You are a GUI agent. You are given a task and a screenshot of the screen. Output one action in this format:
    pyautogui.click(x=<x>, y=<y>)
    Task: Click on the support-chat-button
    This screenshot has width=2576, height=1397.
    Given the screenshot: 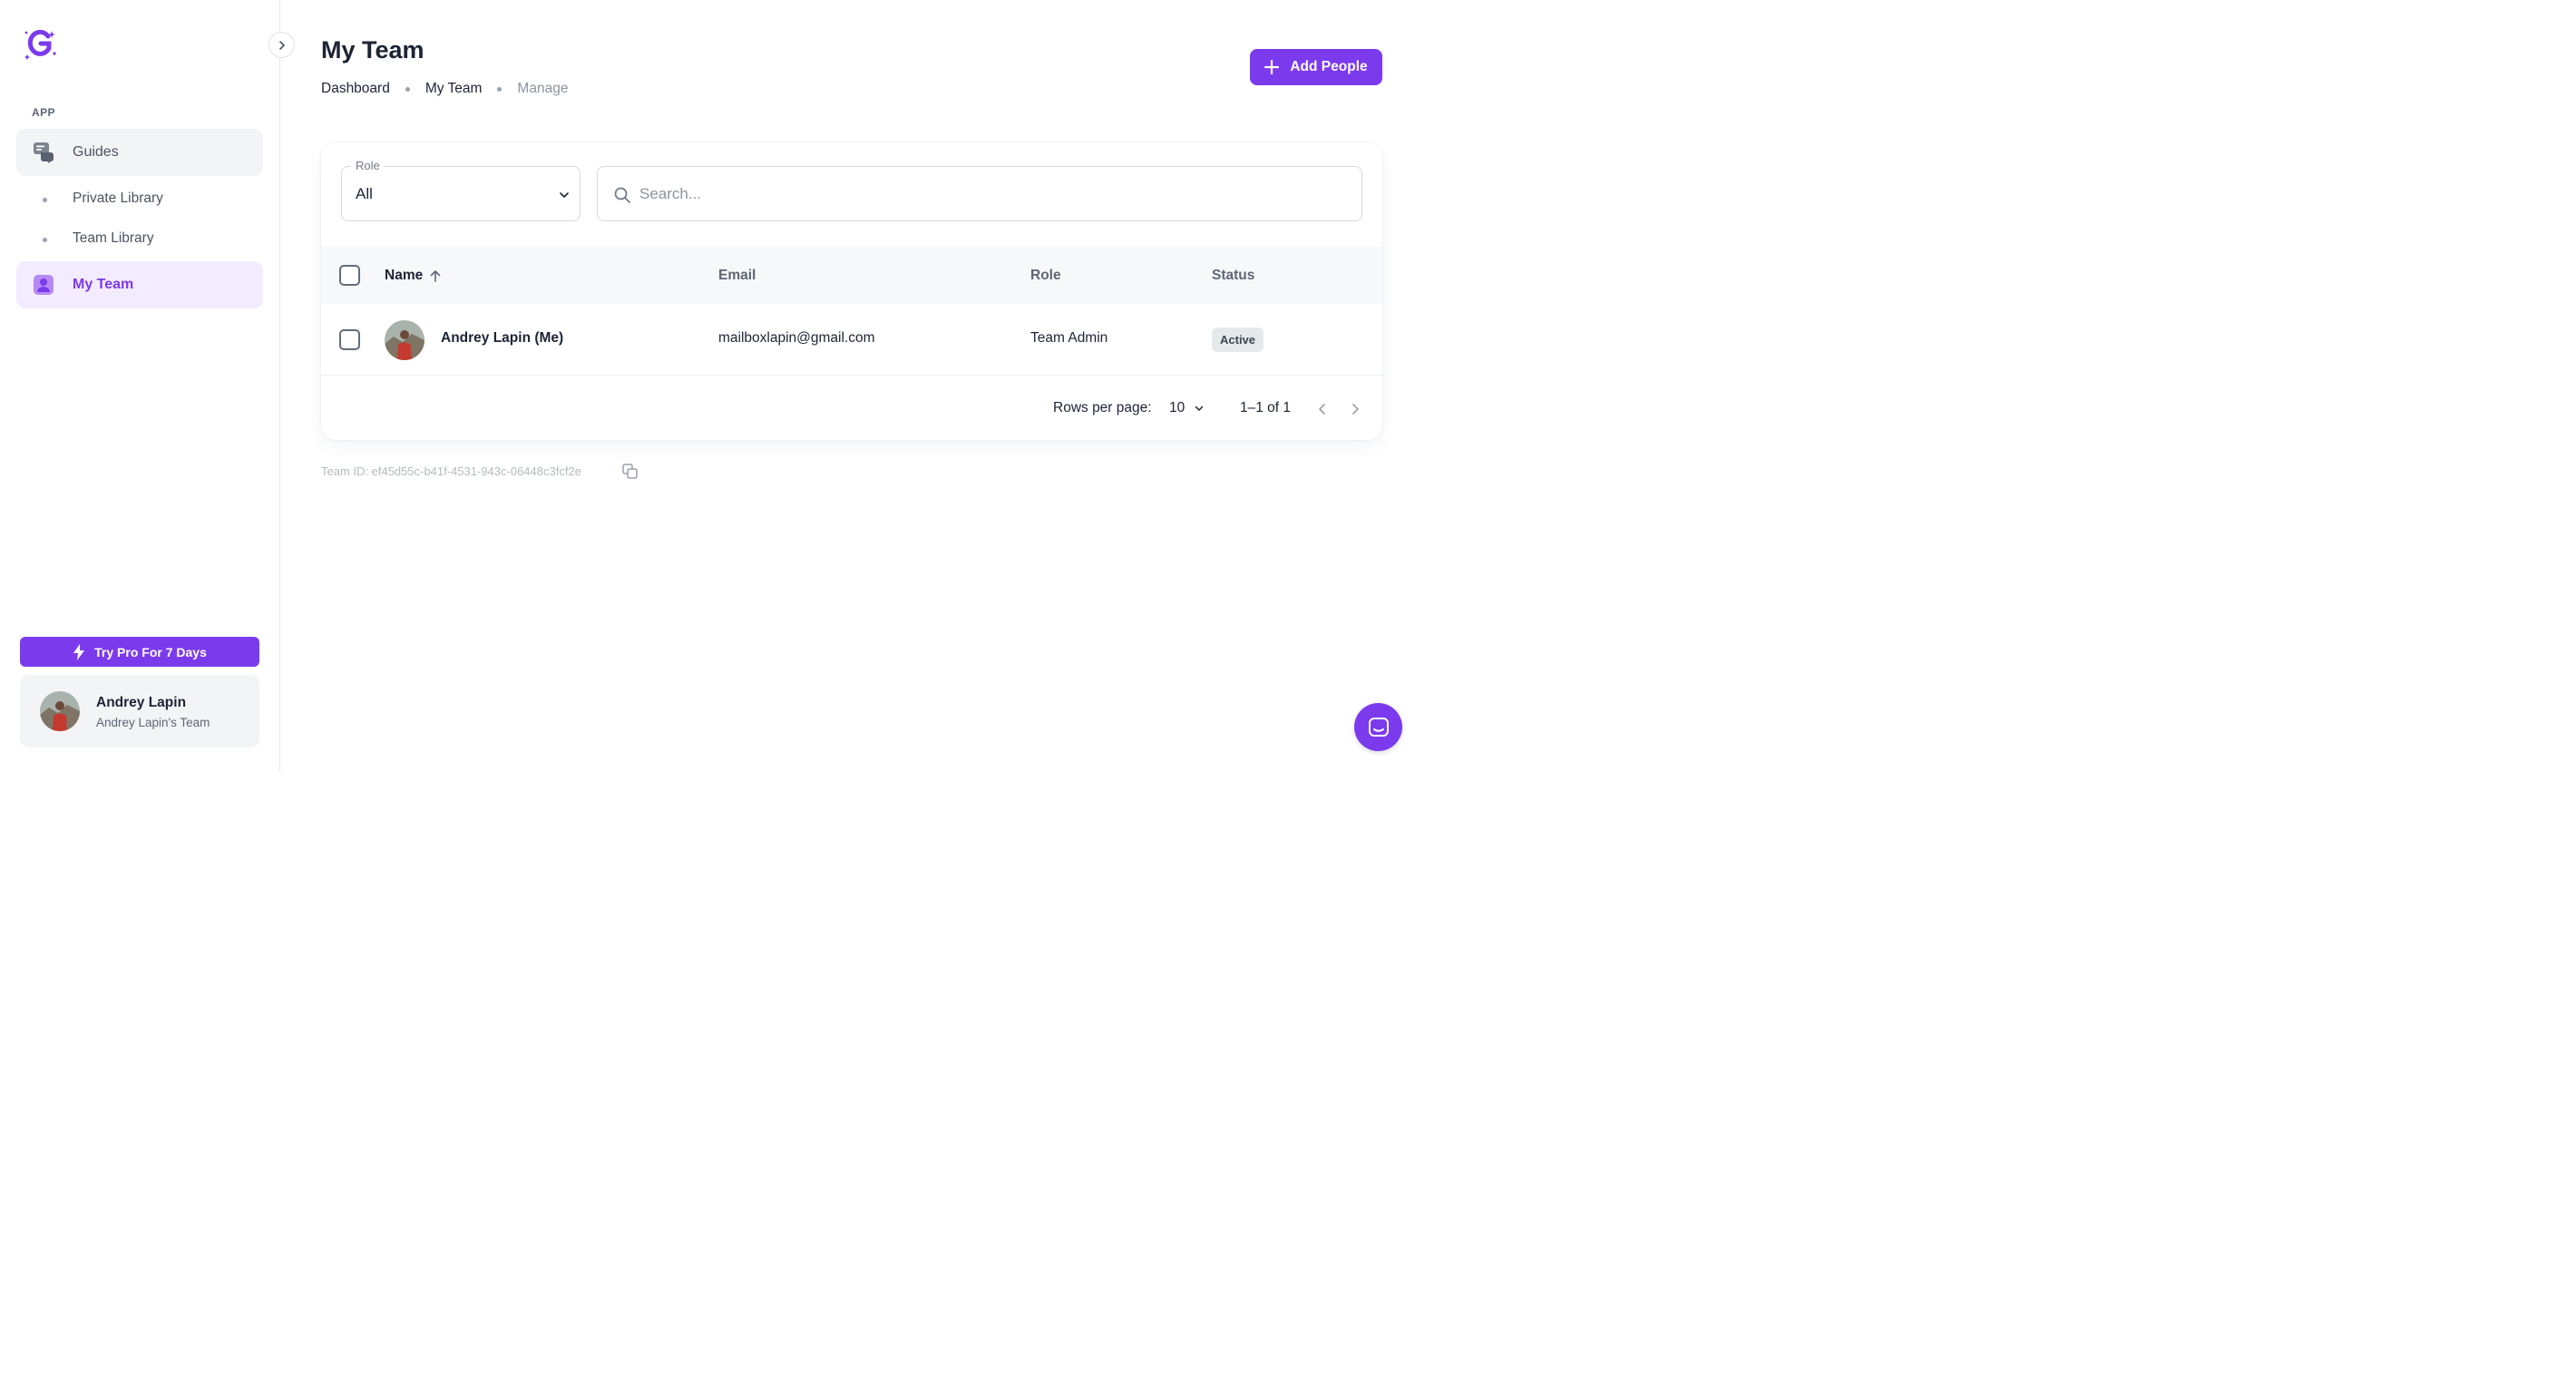 What is the action you would take?
    pyautogui.click(x=1378, y=727)
    